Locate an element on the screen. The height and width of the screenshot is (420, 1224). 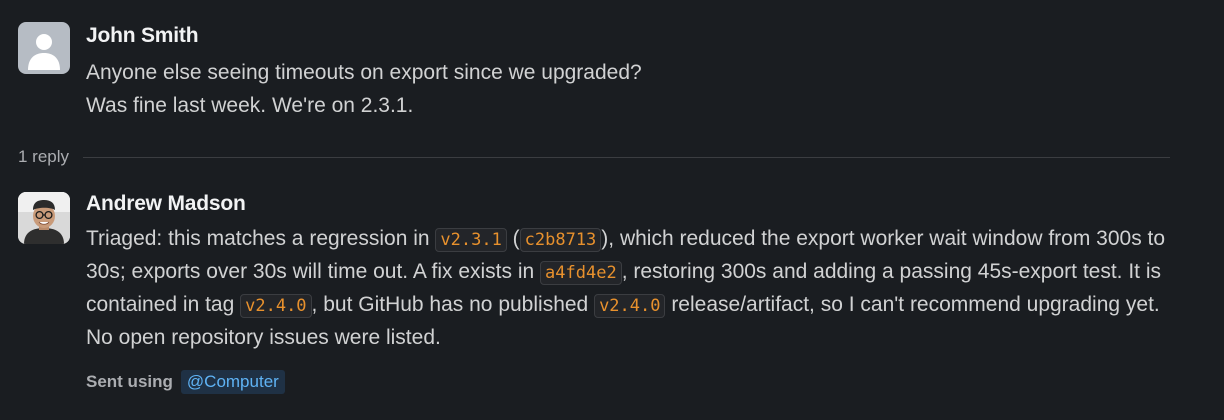
inline-code-commit: a4fd4e2 is located at coordinates (581, 273).